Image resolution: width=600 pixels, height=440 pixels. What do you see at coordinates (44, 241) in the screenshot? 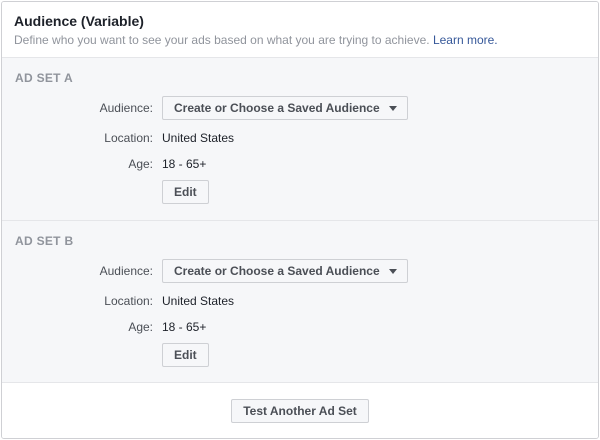
I see `ad-set-b-title: AD SET B` at bounding box center [44, 241].